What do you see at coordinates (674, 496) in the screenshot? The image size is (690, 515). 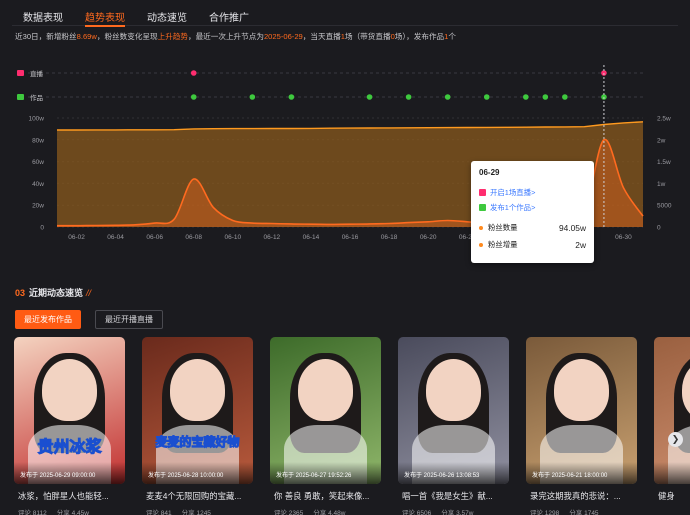 I see `work-title: 健身` at bounding box center [674, 496].